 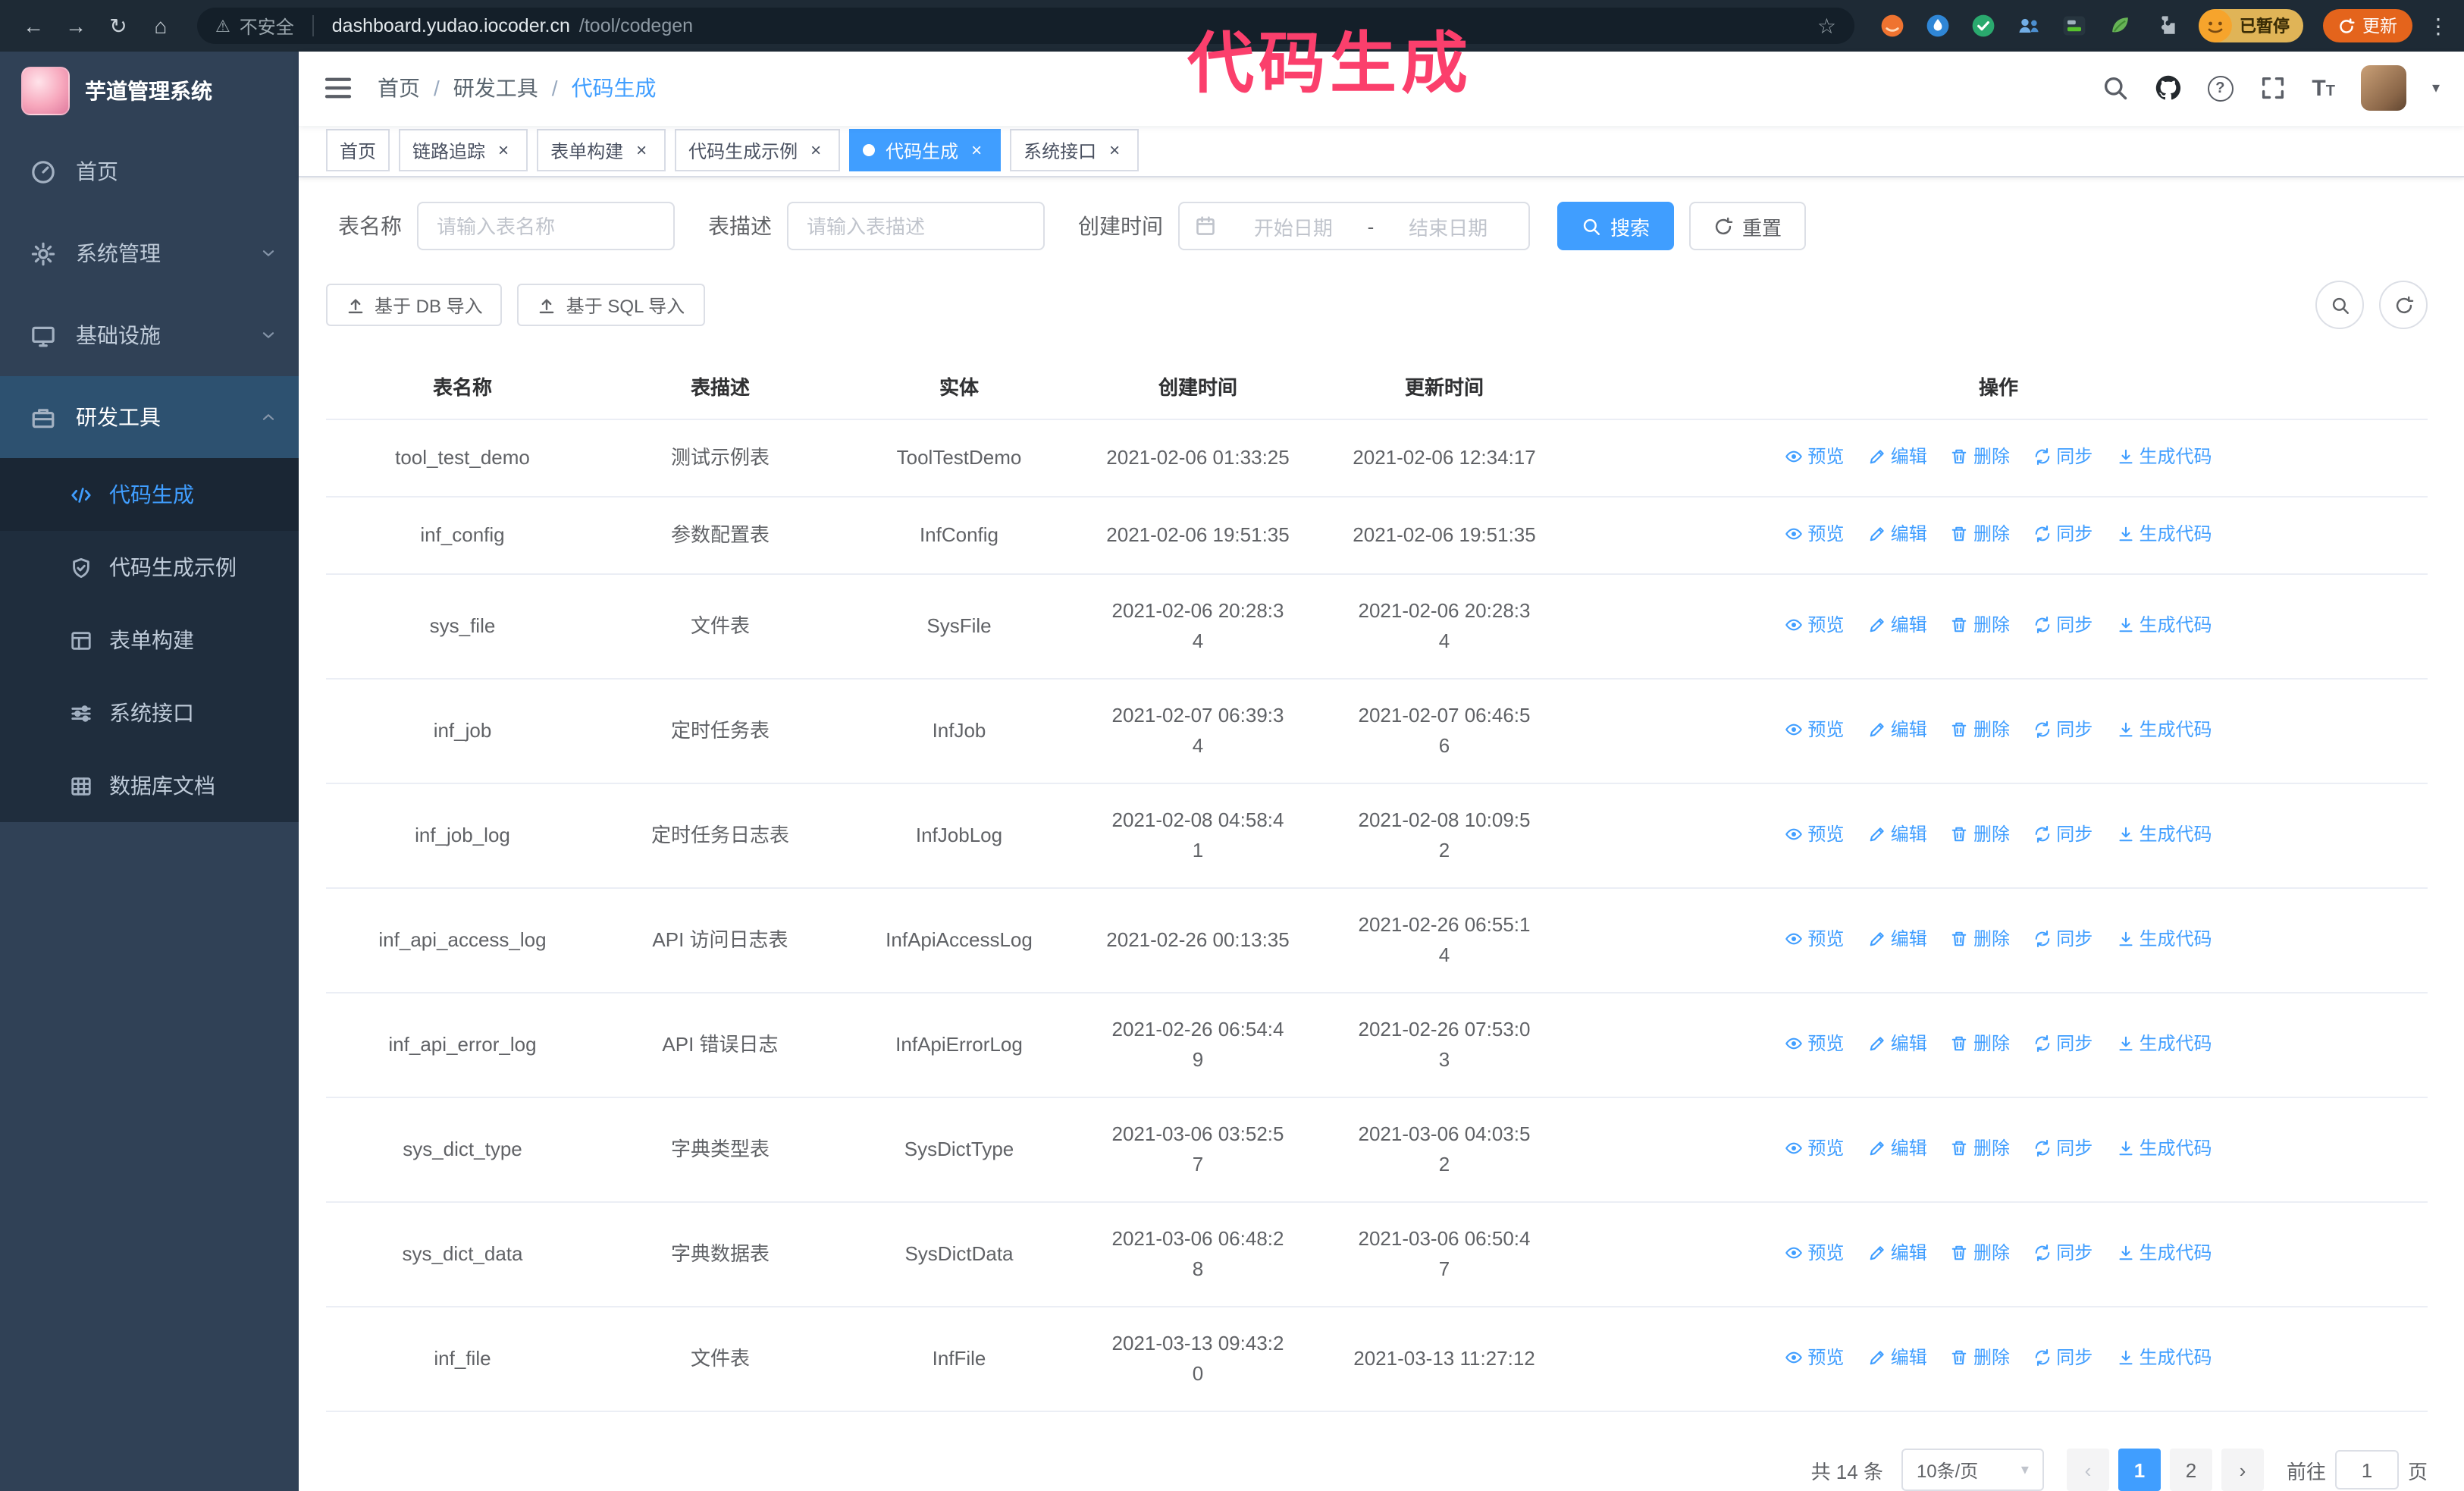 I want to click on drop-extension-icon, so click(x=1938, y=26).